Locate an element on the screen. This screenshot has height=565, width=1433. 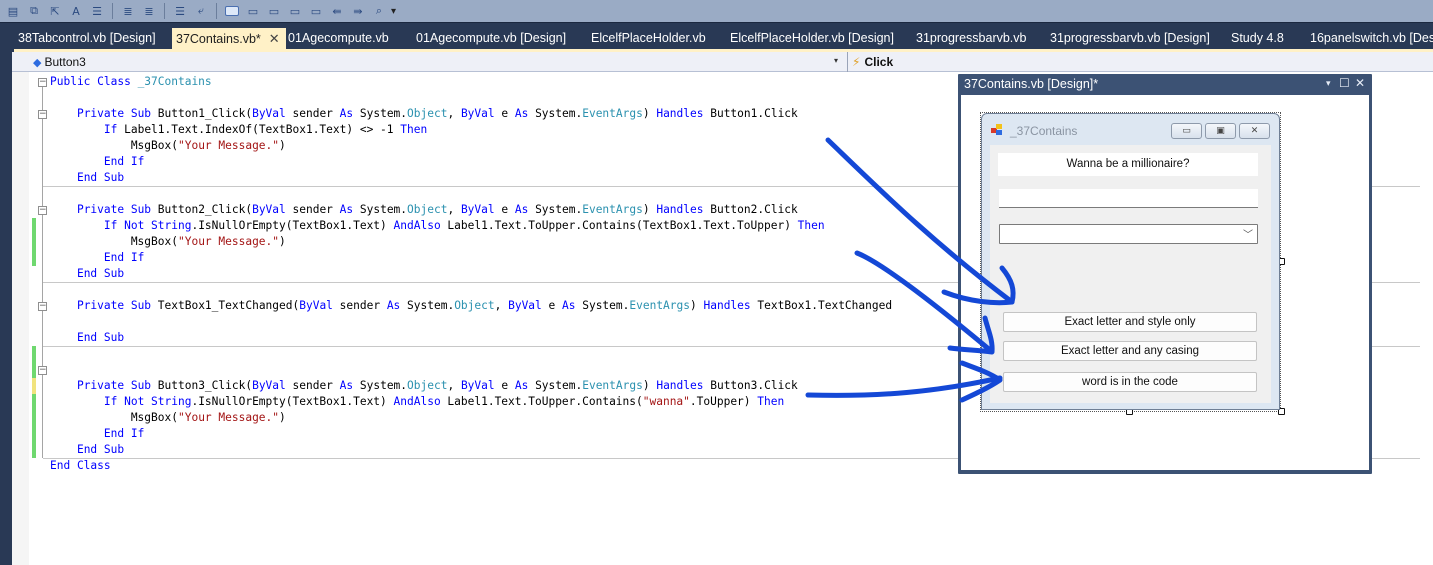
close-tab-icon: ✕ is located at coordinates (274, 38).